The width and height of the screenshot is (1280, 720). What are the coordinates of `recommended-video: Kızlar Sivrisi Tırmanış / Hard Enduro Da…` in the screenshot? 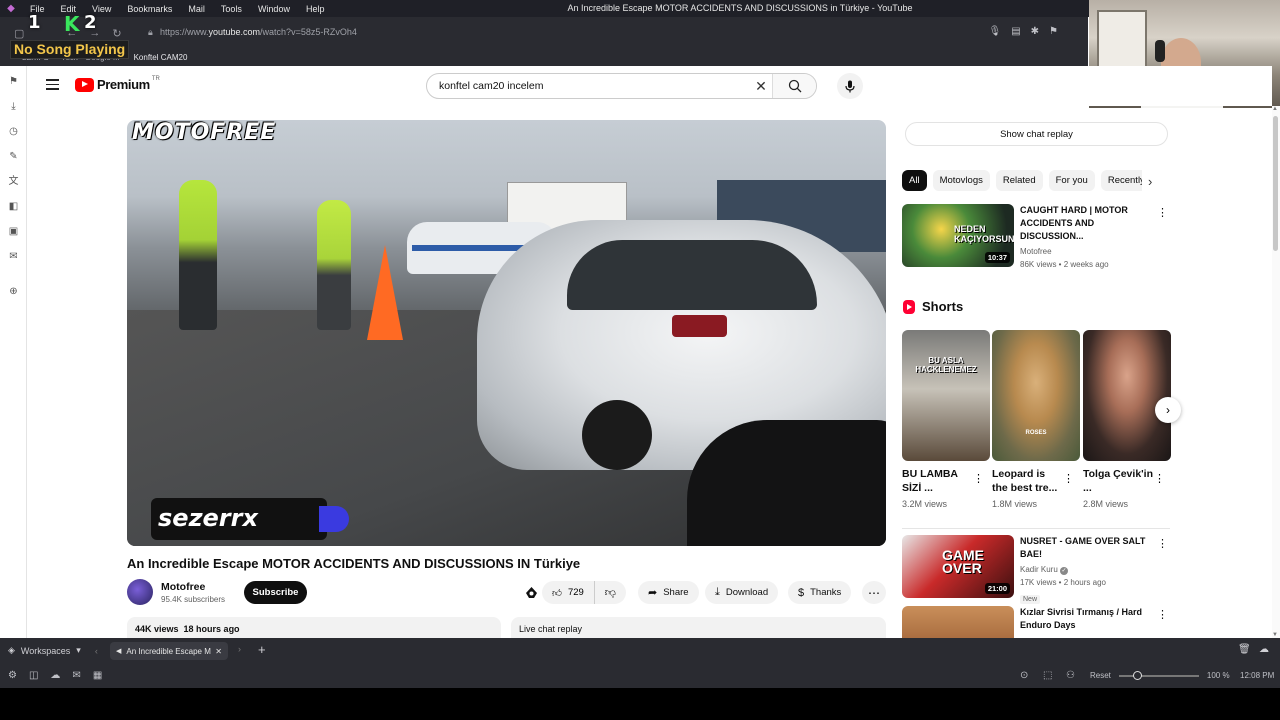 It's located at (1037, 622).